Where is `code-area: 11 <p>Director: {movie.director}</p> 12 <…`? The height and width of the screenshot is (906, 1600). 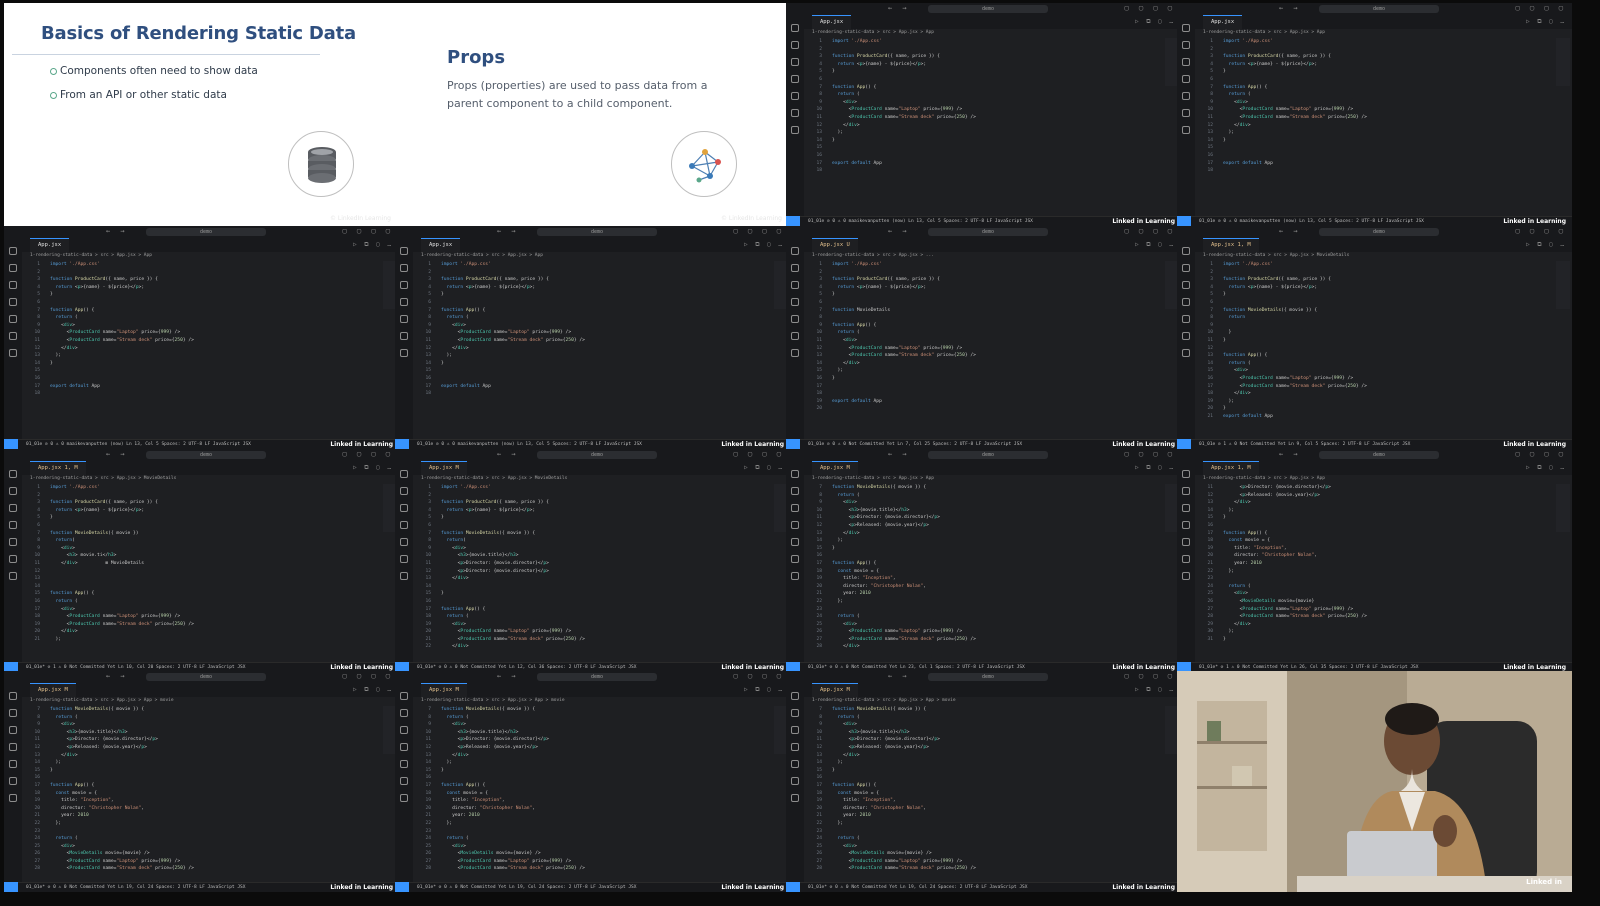 code-area: 11 <p>Director: {movie.director}</p> 12 <… is located at coordinates (1379, 573).